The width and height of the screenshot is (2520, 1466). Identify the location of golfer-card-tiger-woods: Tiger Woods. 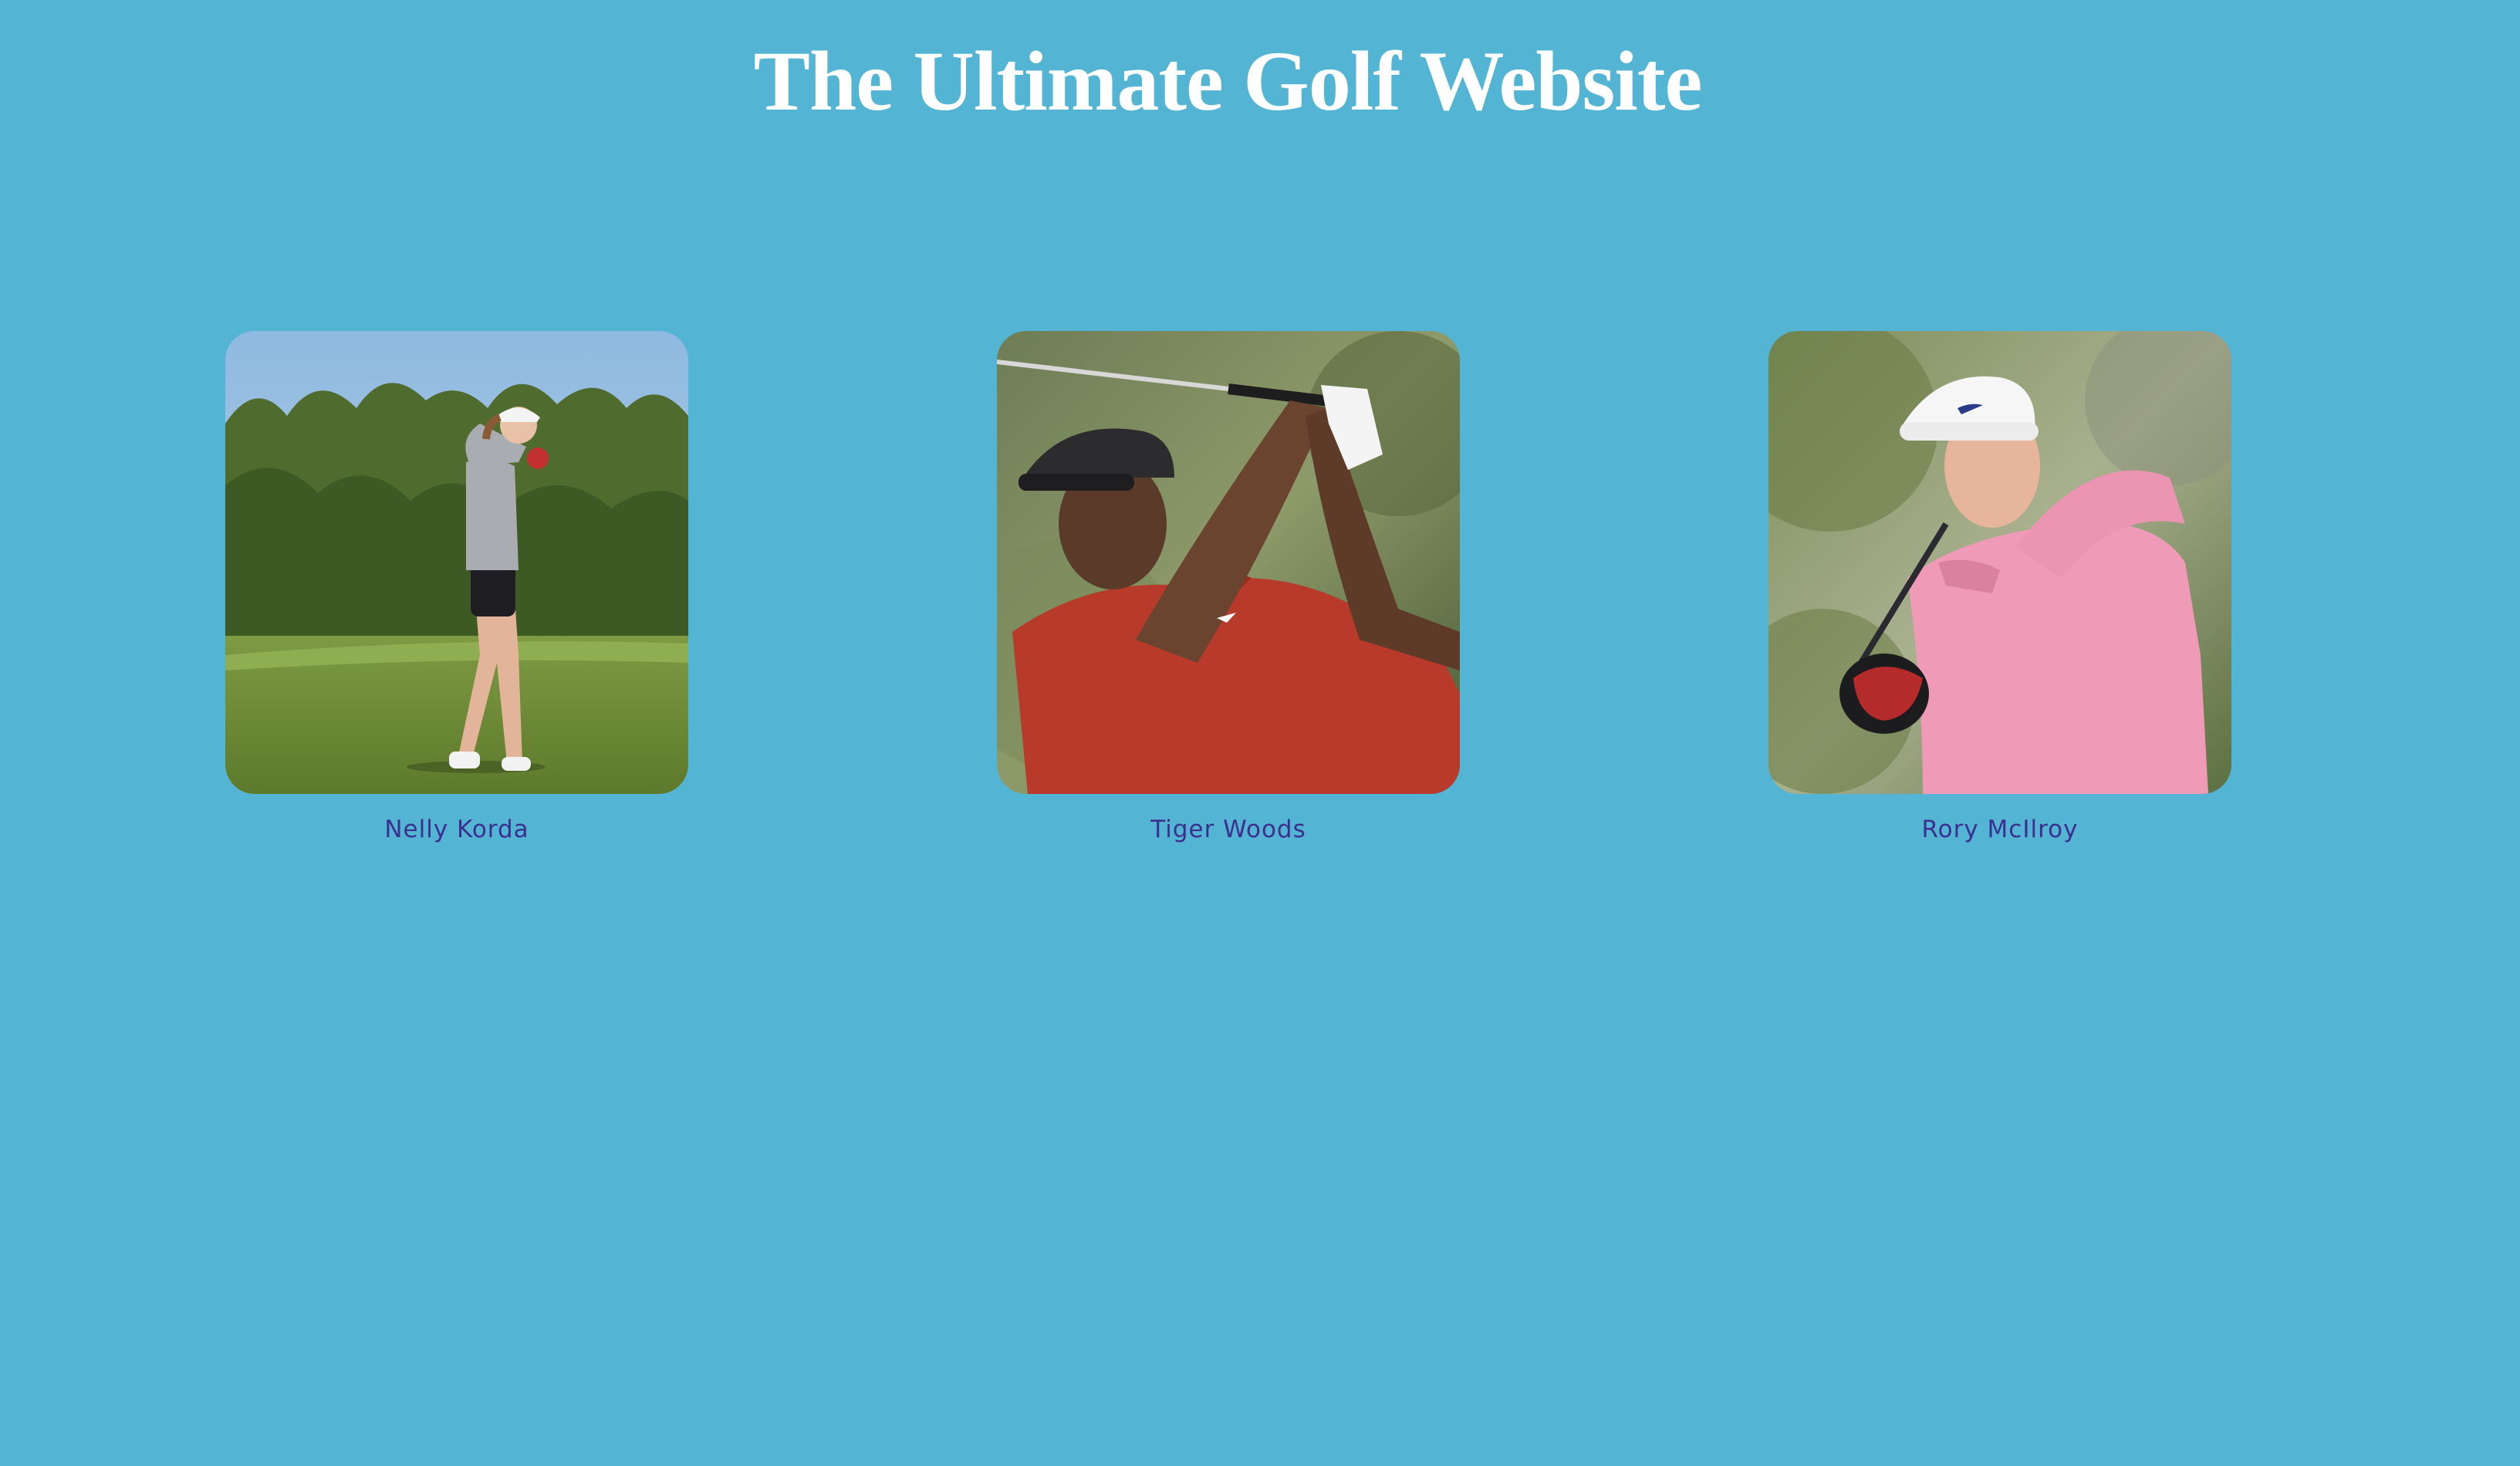
(1229, 588).